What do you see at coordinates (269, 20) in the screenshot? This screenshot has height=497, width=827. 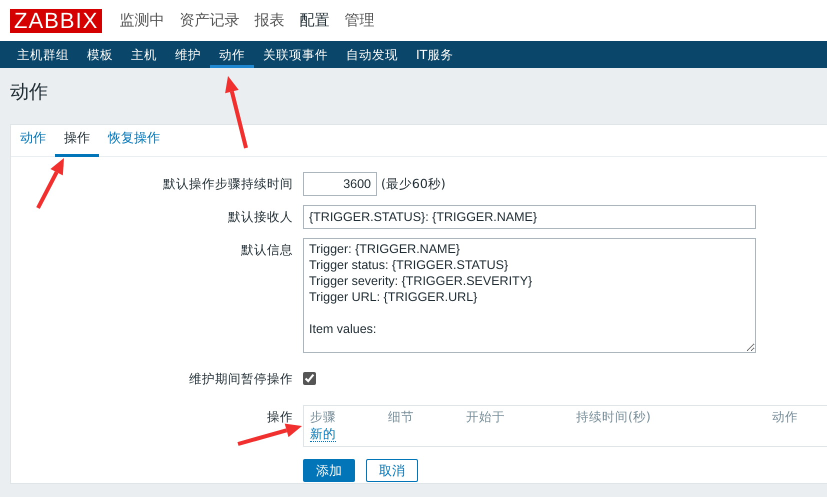 I see `top-menu-item: 报表` at bounding box center [269, 20].